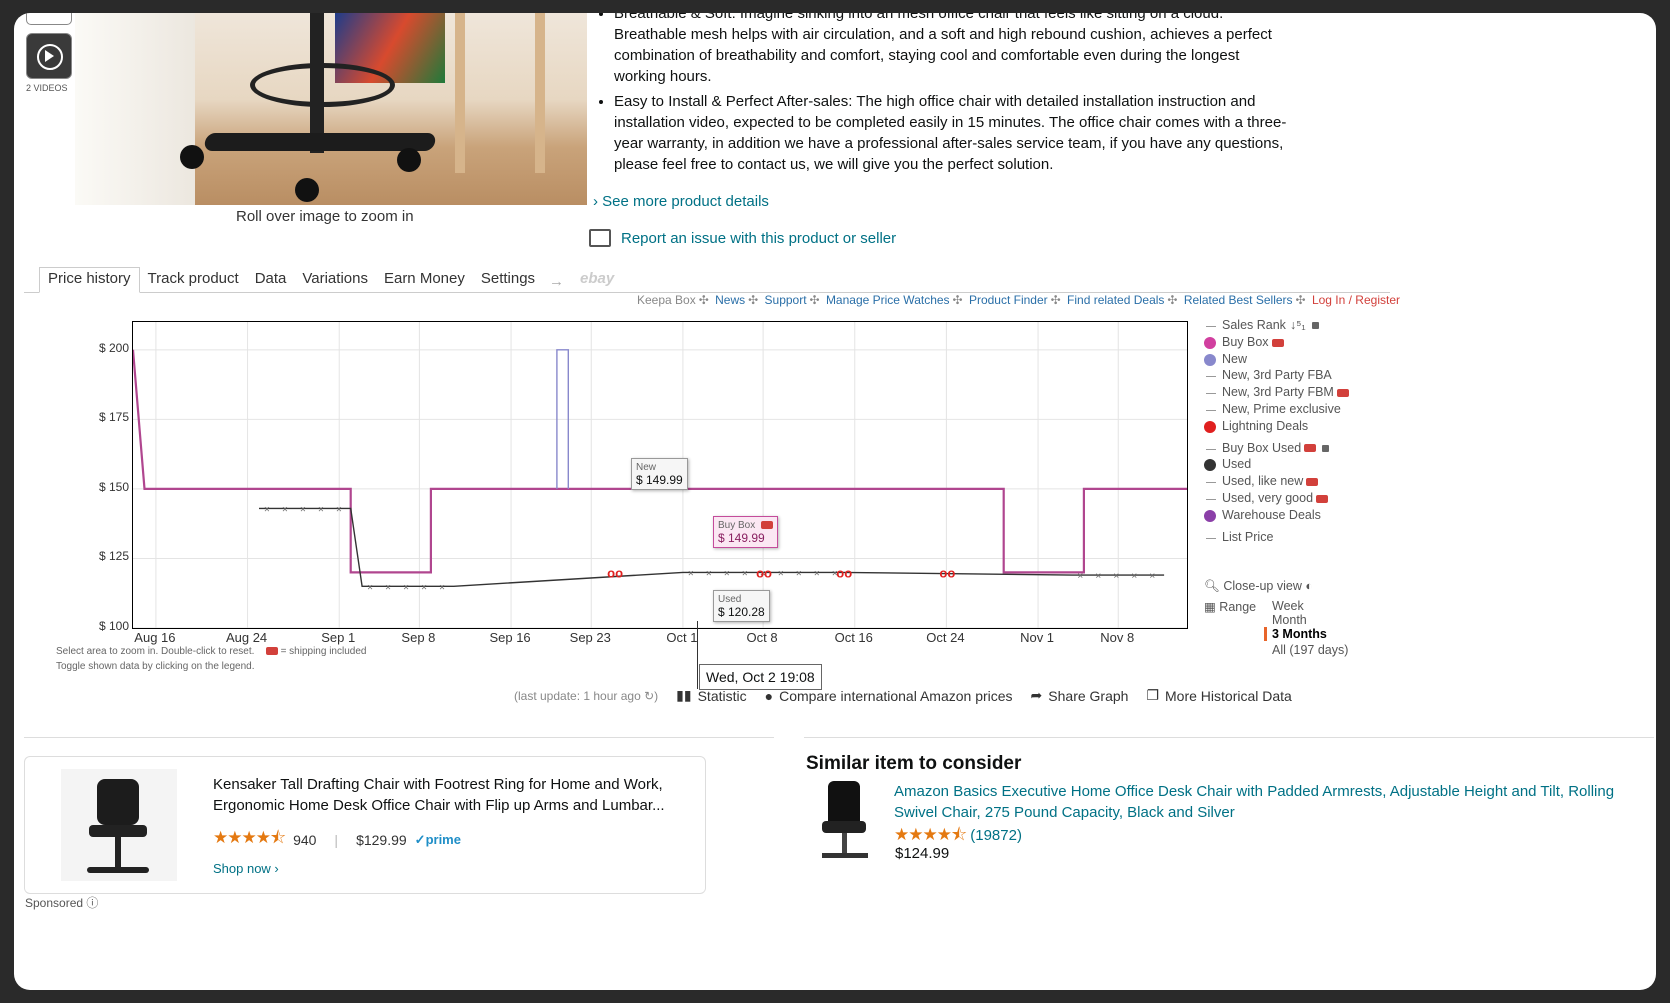  I want to click on tab-data: Data, so click(271, 281).